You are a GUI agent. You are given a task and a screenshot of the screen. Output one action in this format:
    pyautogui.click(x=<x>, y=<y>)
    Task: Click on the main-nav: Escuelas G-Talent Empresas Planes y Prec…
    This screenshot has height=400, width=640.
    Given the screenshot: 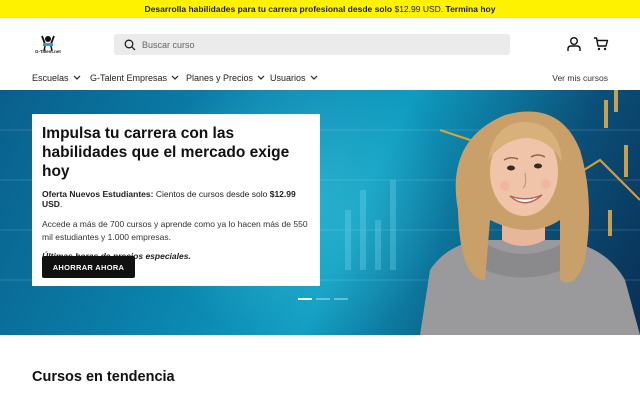 What is the action you would take?
    pyautogui.click(x=320, y=80)
    